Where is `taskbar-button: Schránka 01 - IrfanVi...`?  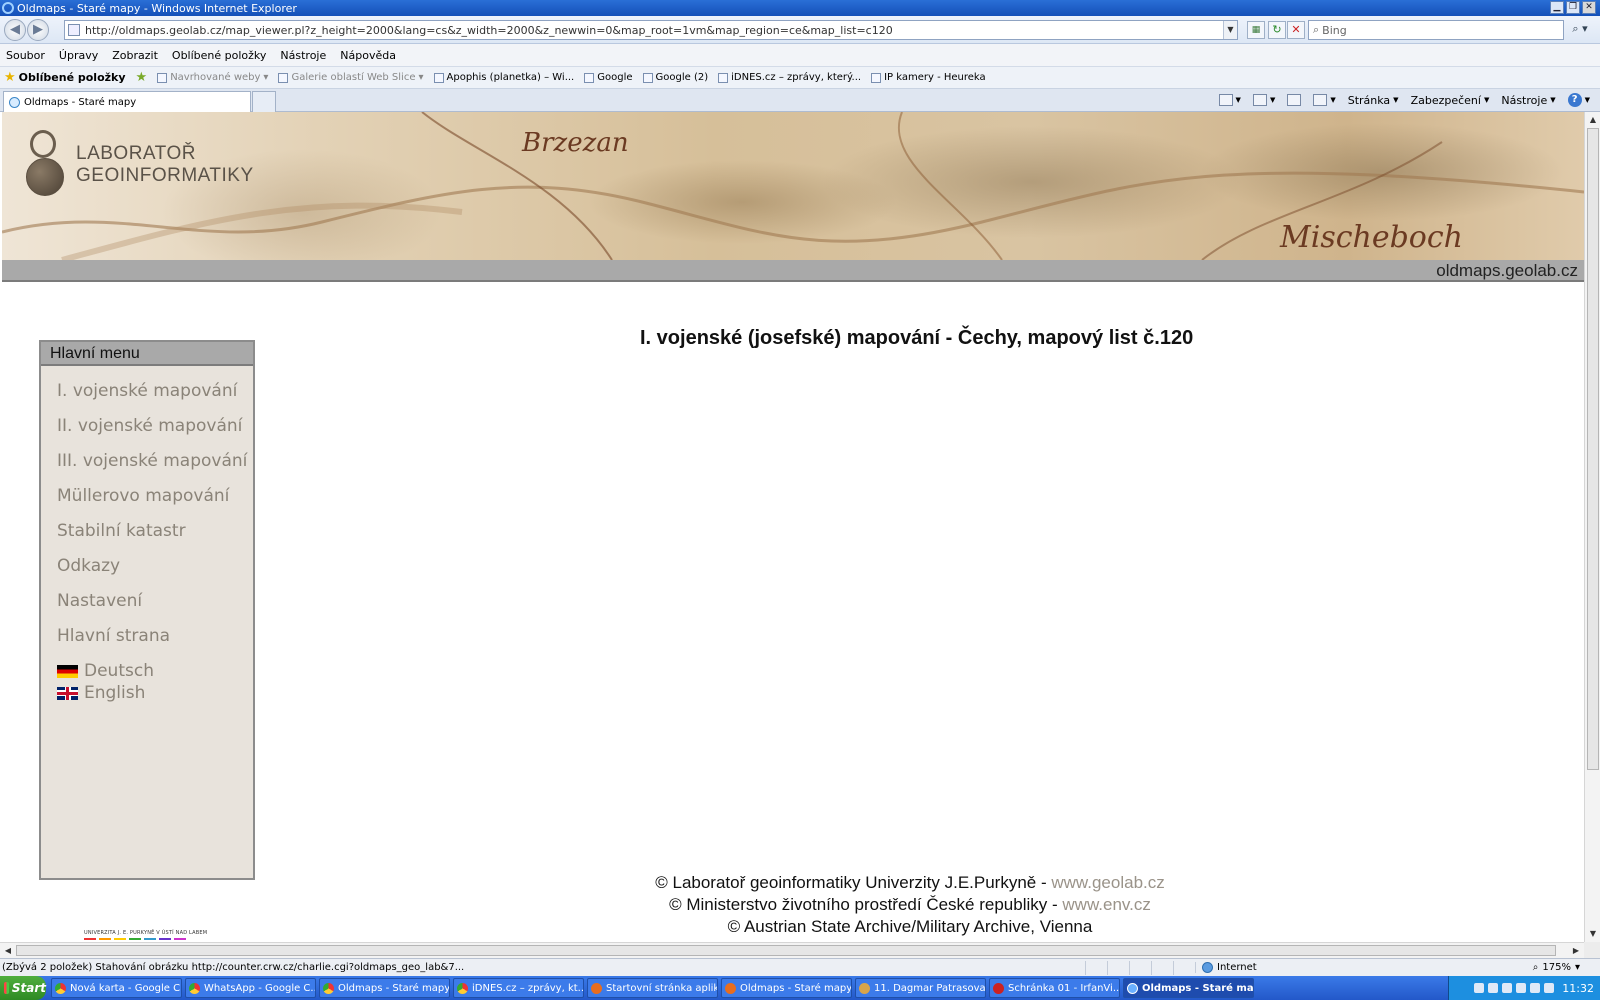 taskbar-button: Schránka 01 - IrfanVi... is located at coordinates (1054, 988).